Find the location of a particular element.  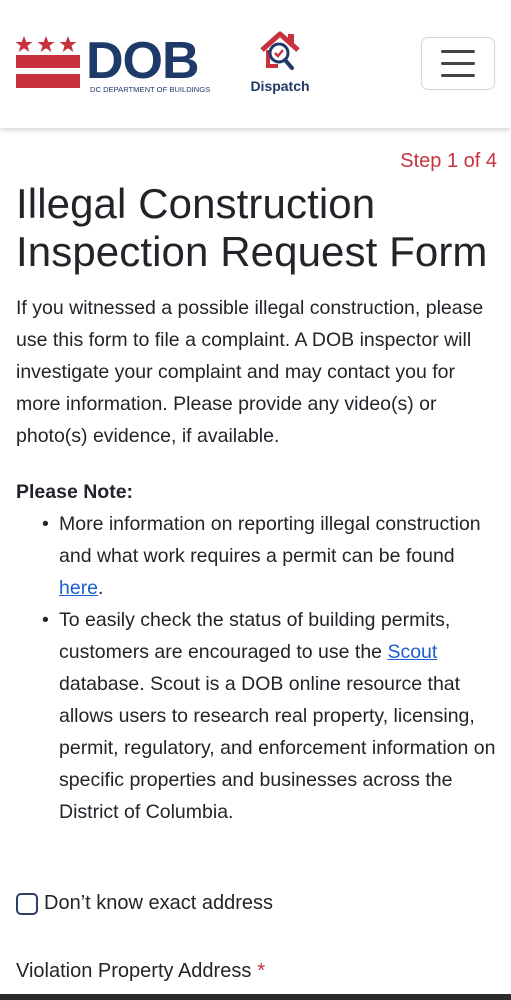

house-magnifier-icon is located at coordinates (280, 50).